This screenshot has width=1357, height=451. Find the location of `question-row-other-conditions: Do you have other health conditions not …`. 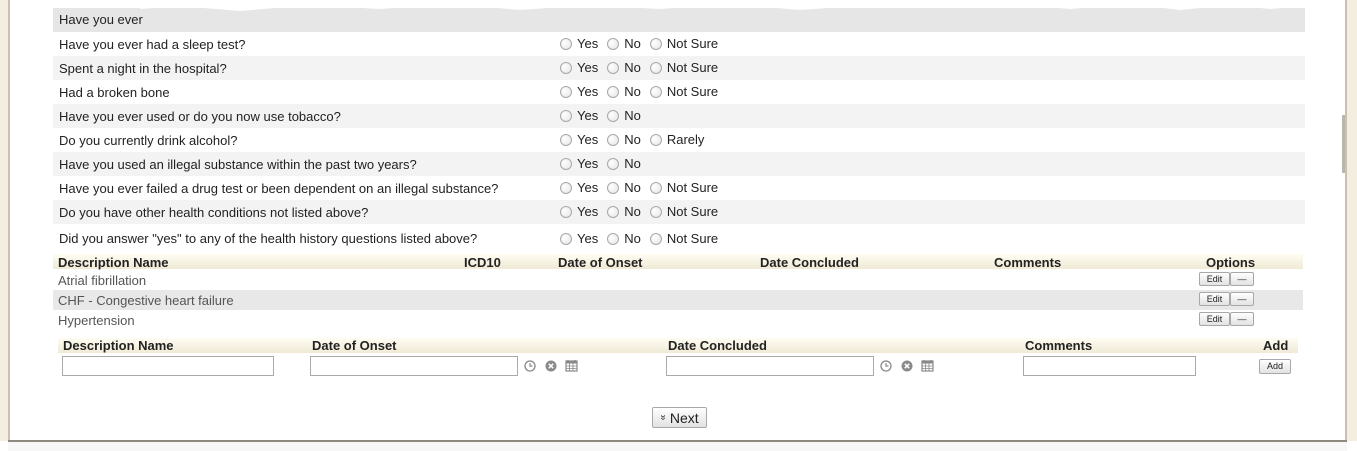

question-row-other-conditions: Do you have other health conditions not … is located at coordinates (679, 212).